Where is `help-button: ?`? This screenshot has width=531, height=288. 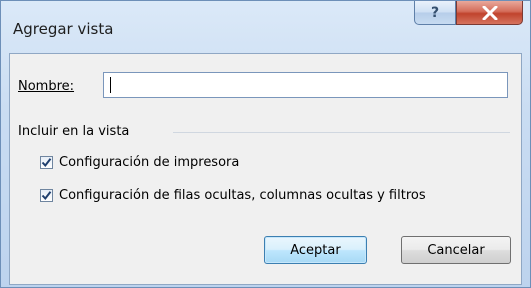
help-button: ? is located at coordinates (435, 13).